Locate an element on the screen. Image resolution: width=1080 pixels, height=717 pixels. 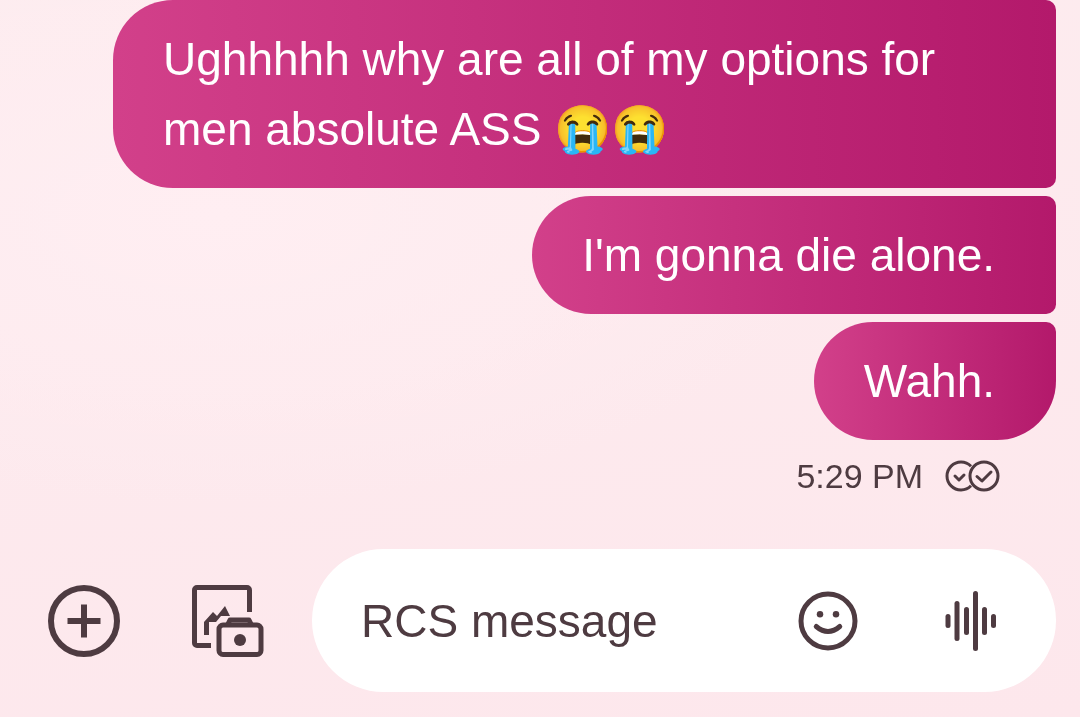
message-text: Wahh. is located at coordinates (929, 381).